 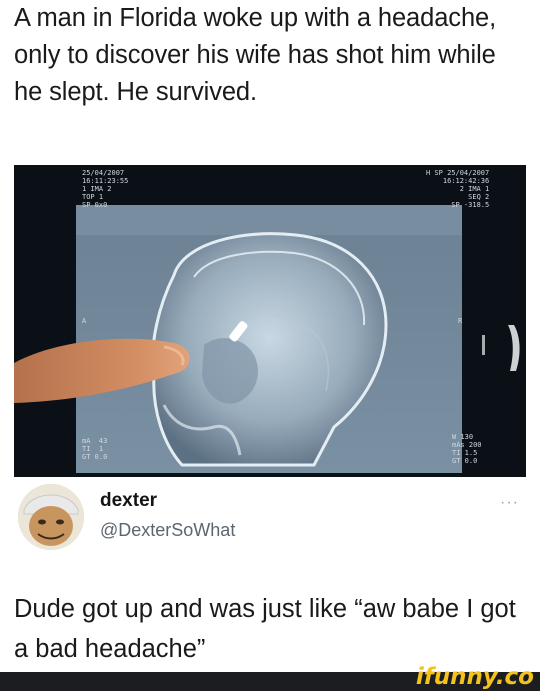 I want to click on ifunny-watermark: ifunny.co, so click(x=474, y=677).